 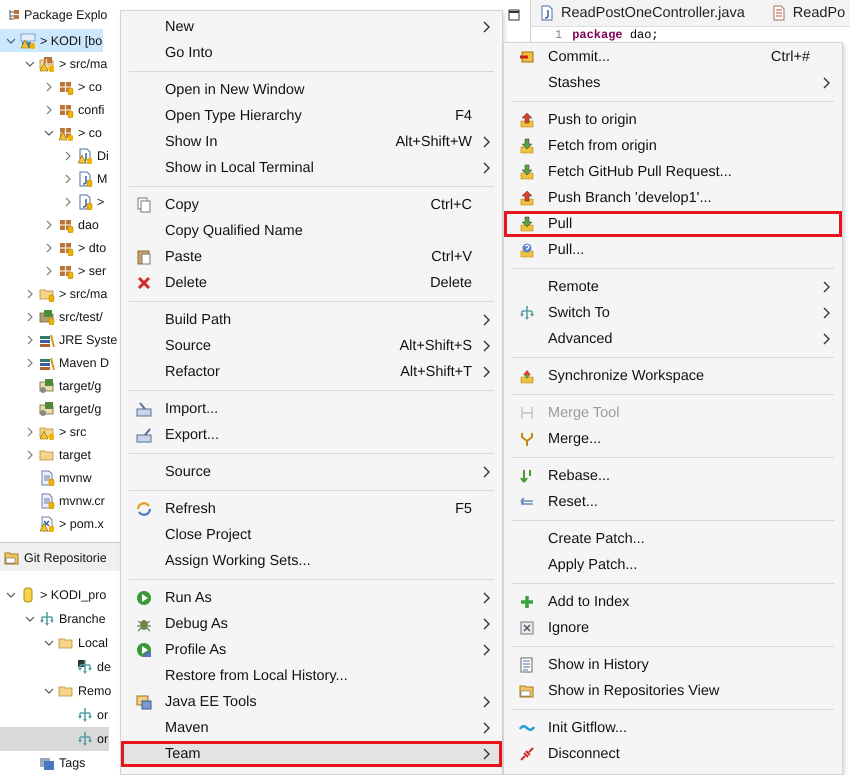 I want to click on tree-item: > KODI_pro, so click(x=54, y=595).